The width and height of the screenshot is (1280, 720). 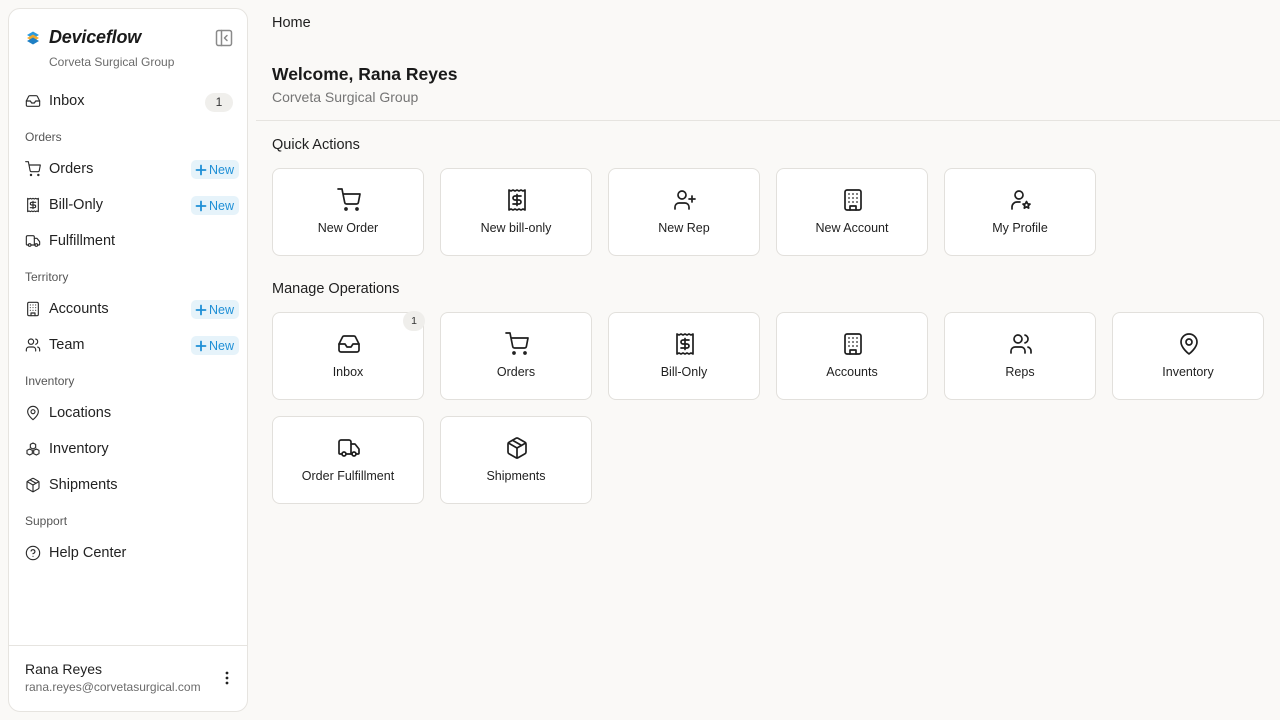 I want to click on sidebar-item-label: Orders, so click(x=71, y=169).